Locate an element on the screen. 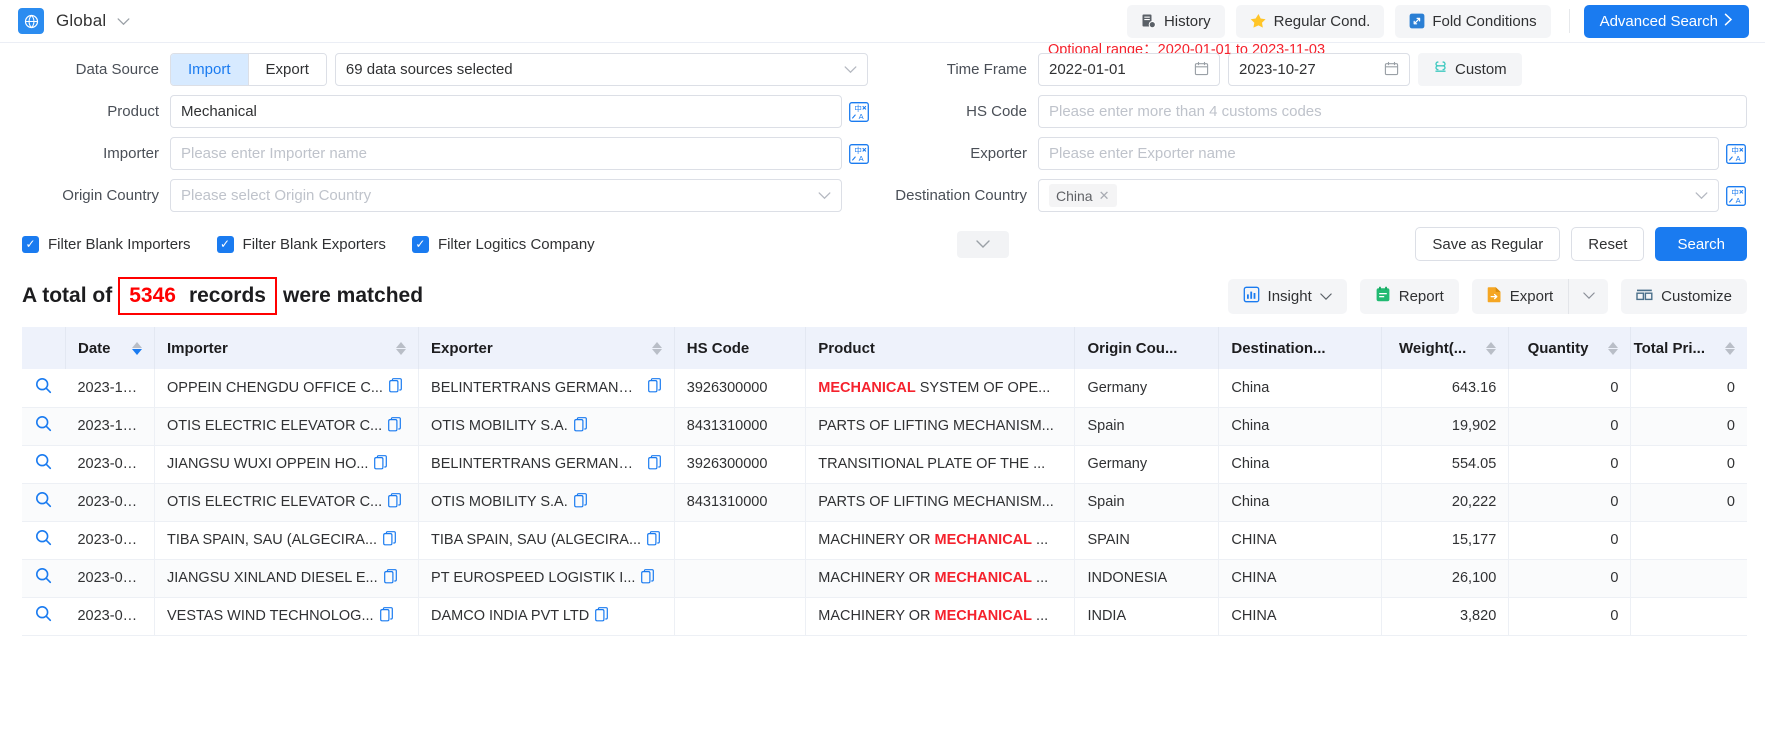 The image size is (1765, 754). cell-weight: 3,820 is located at coordinates (1445, 616).